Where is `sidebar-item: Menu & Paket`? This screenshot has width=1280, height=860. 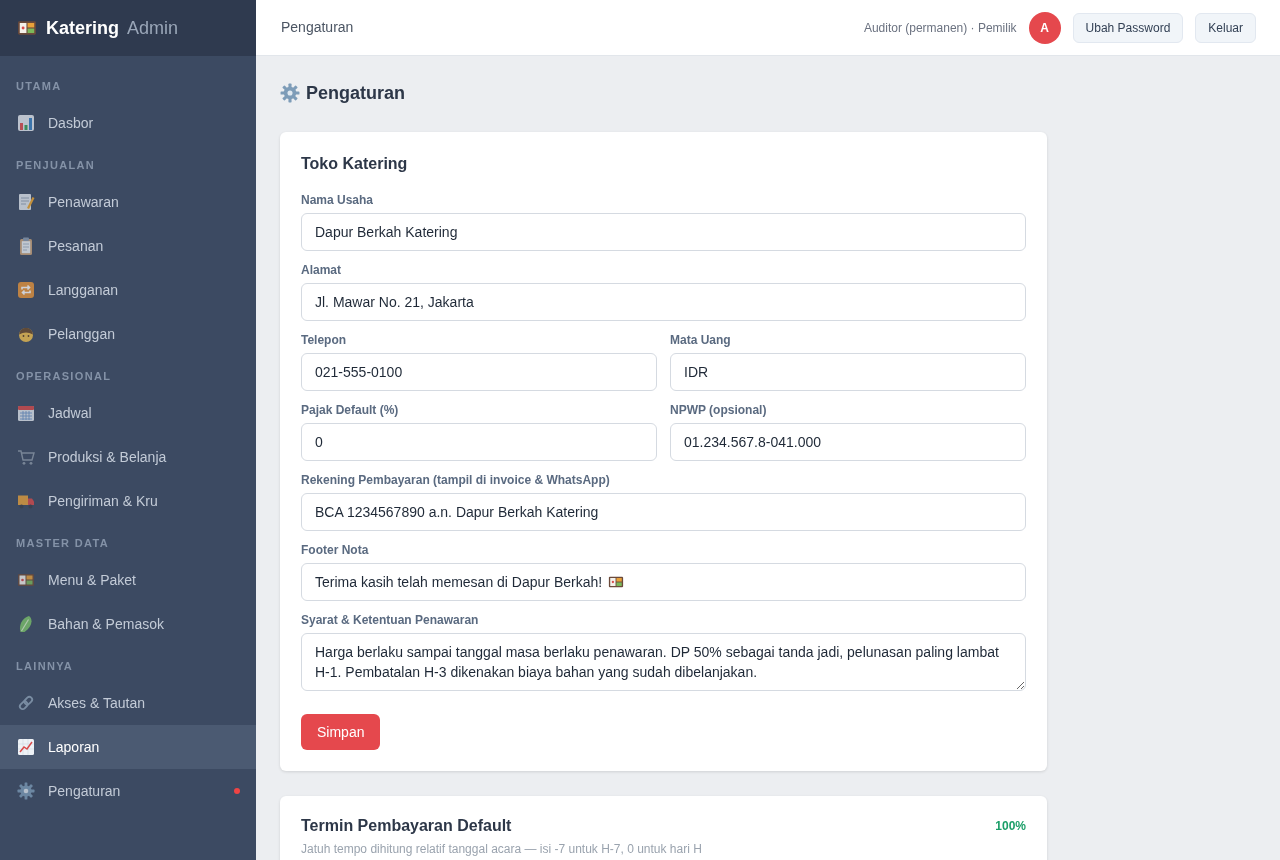 sidebar-item: Menu & Paket is located at coordinates (128, 580).